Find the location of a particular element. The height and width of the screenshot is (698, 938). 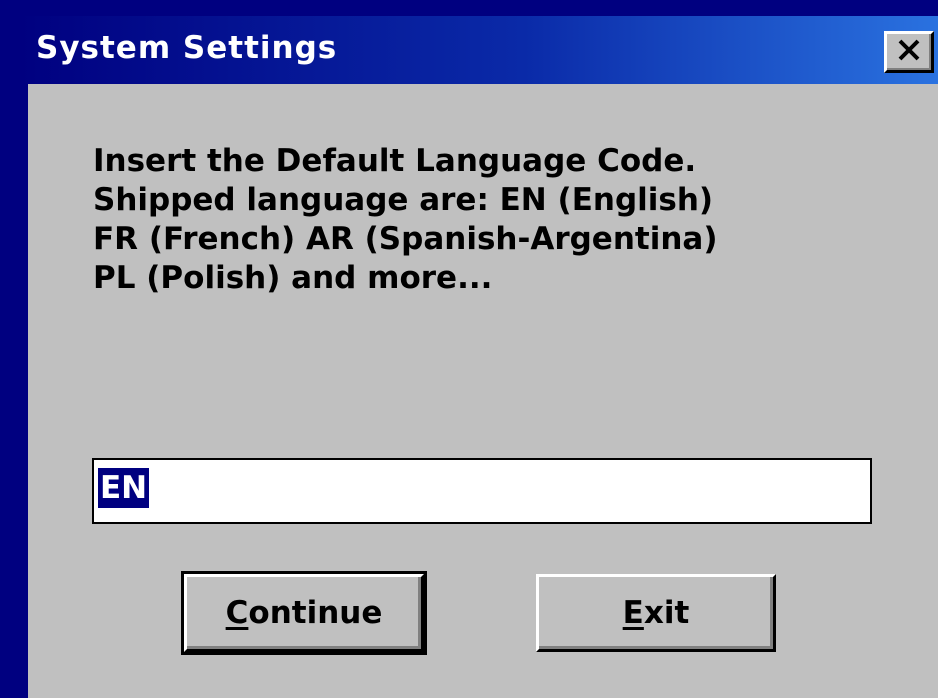

language-code-value: EN is located at coordinates (124, 488).